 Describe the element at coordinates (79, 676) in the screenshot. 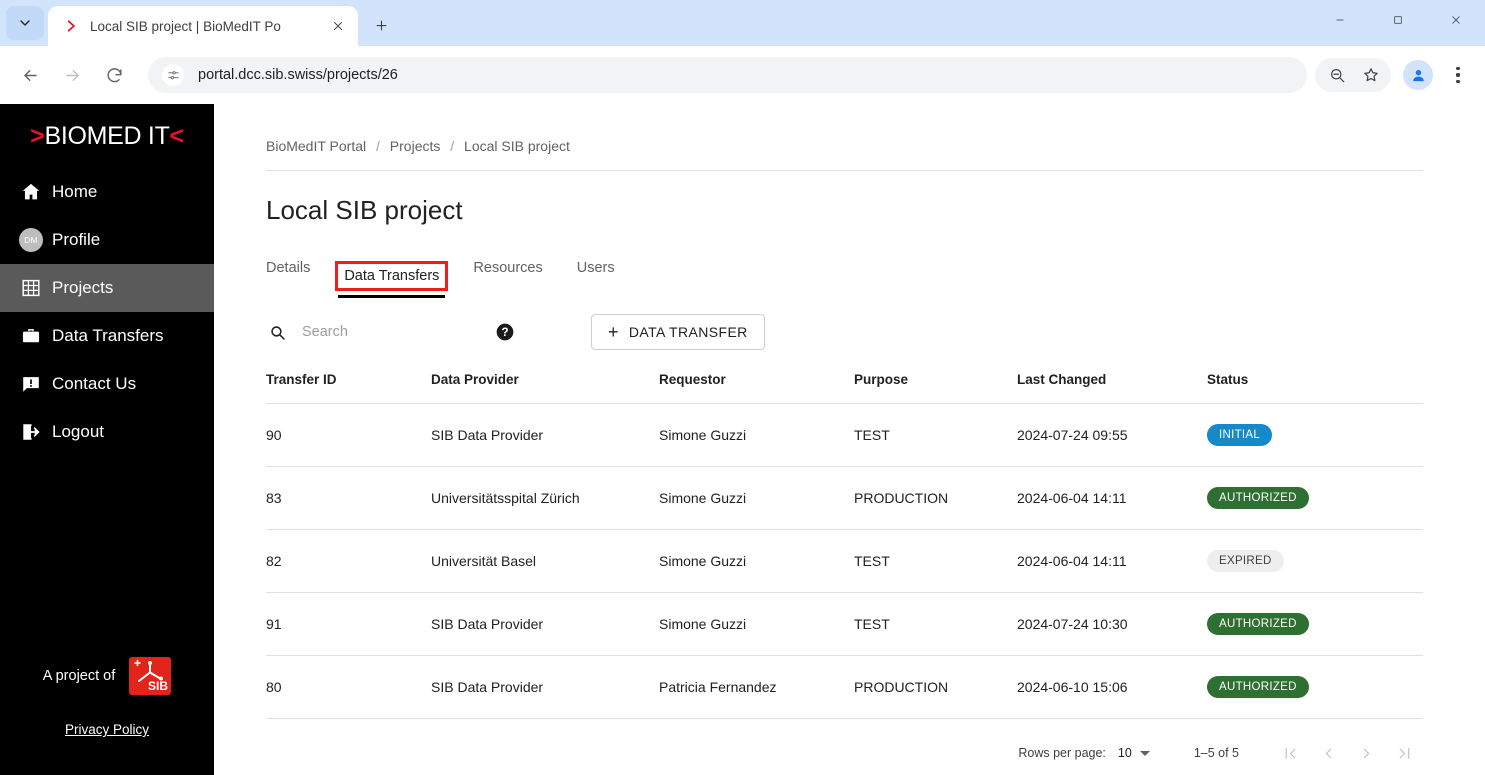

I see `project-of-label: A project of` at that location.